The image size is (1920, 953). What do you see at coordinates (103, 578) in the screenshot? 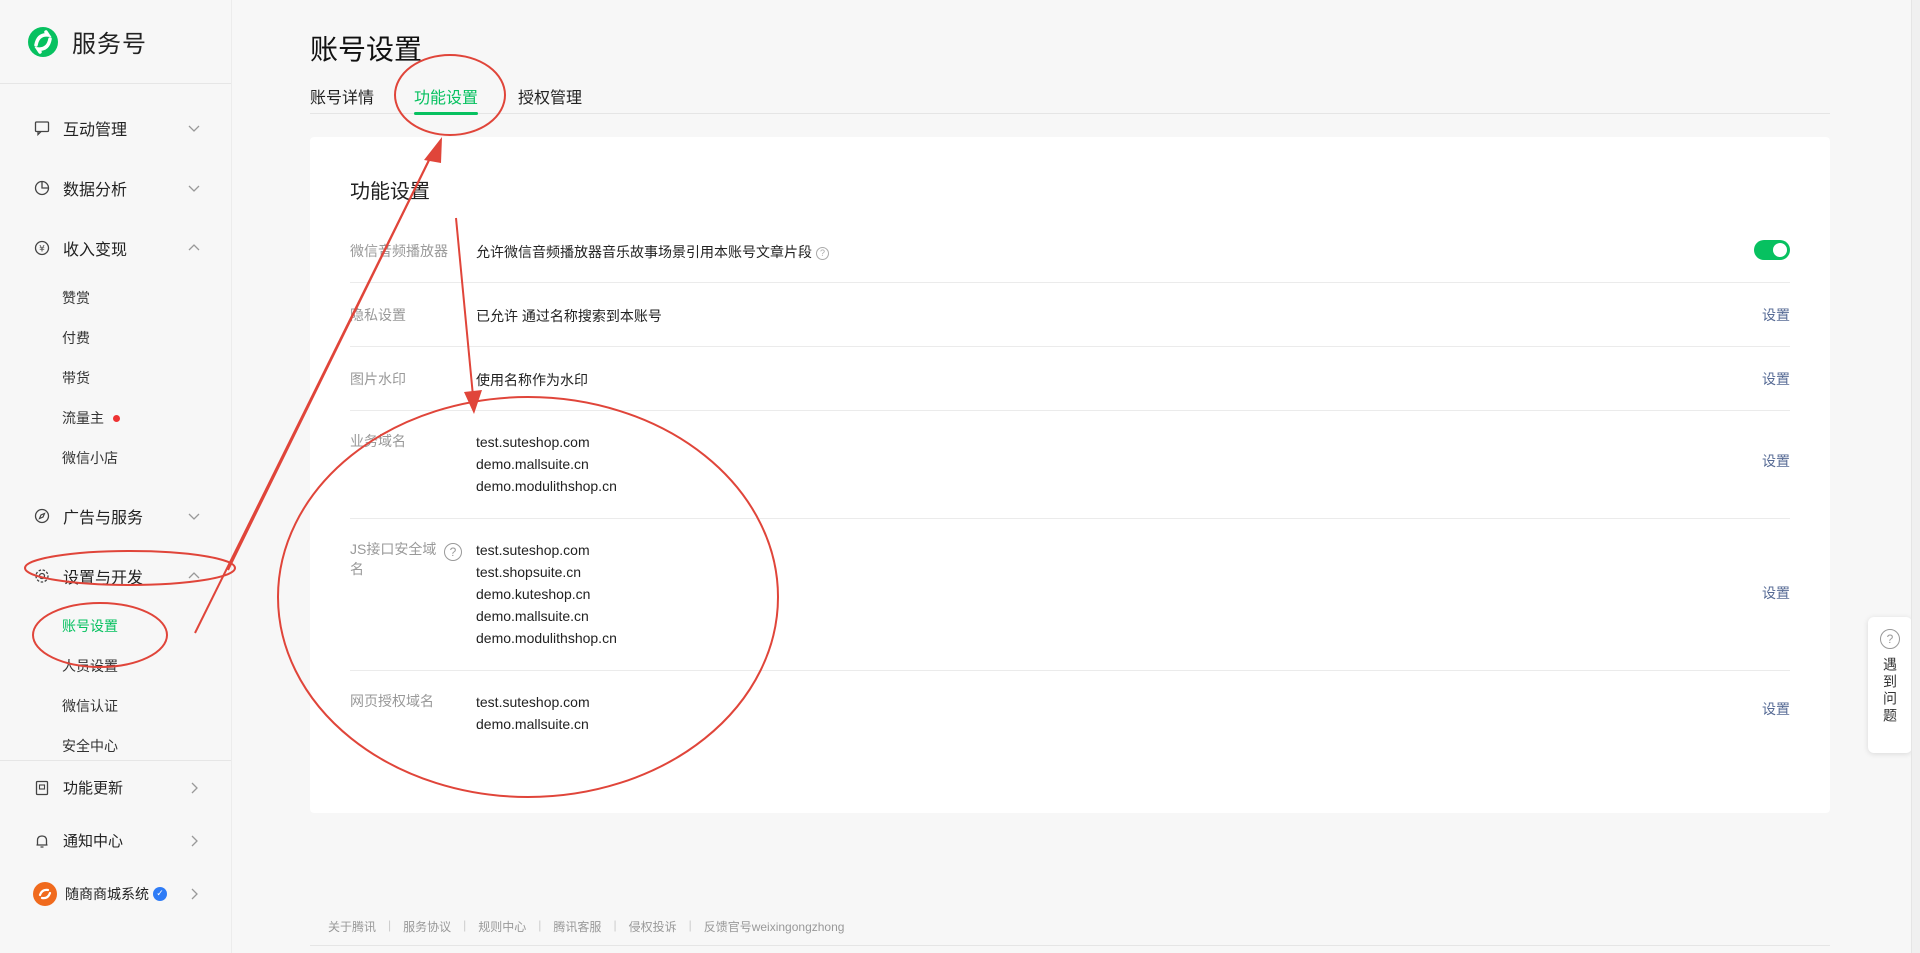
I see `nav-group-label: 设置与开发` at bounding box center [103, 578].